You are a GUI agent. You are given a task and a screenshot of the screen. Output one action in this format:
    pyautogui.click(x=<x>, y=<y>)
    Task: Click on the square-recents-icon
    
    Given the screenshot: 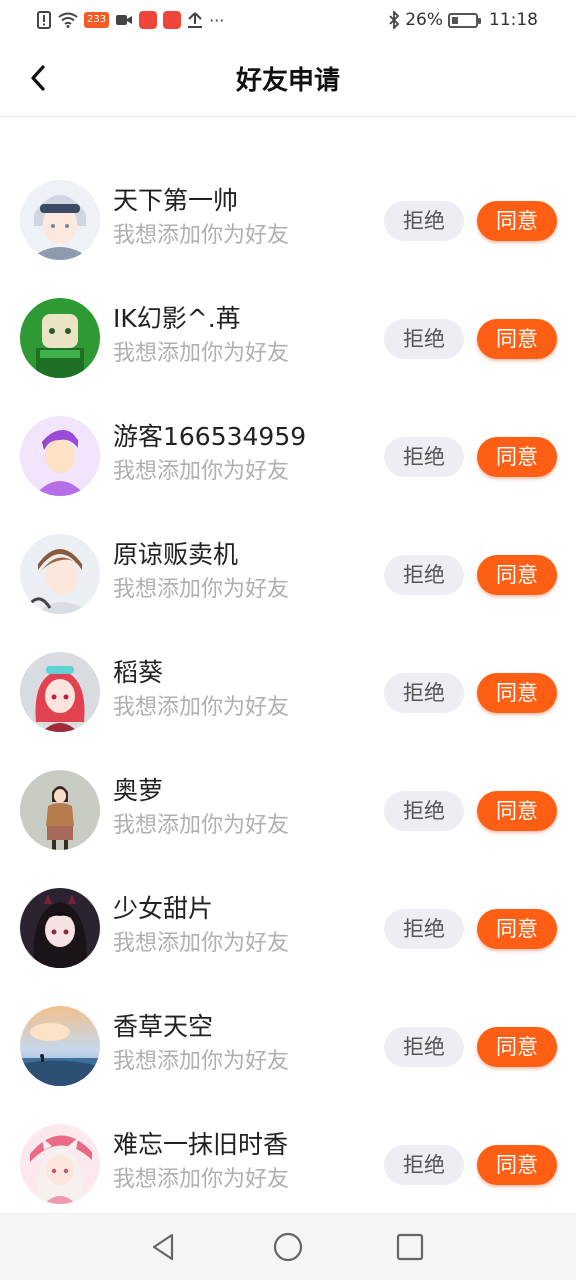 What is the action you would take?
    pyautogui.click(x=410, y=1247)
    